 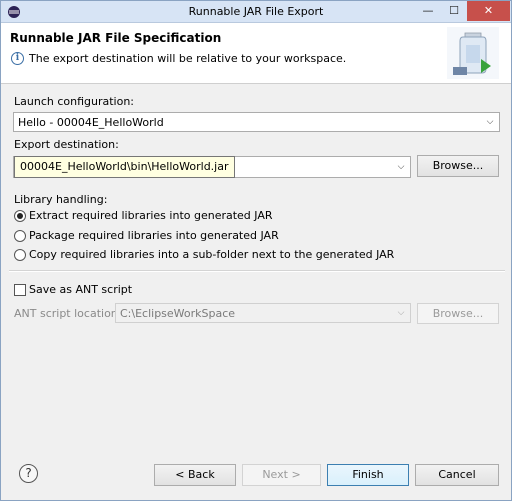 I want to click on cancel-button: Cancel, so click(x=457, y=475).